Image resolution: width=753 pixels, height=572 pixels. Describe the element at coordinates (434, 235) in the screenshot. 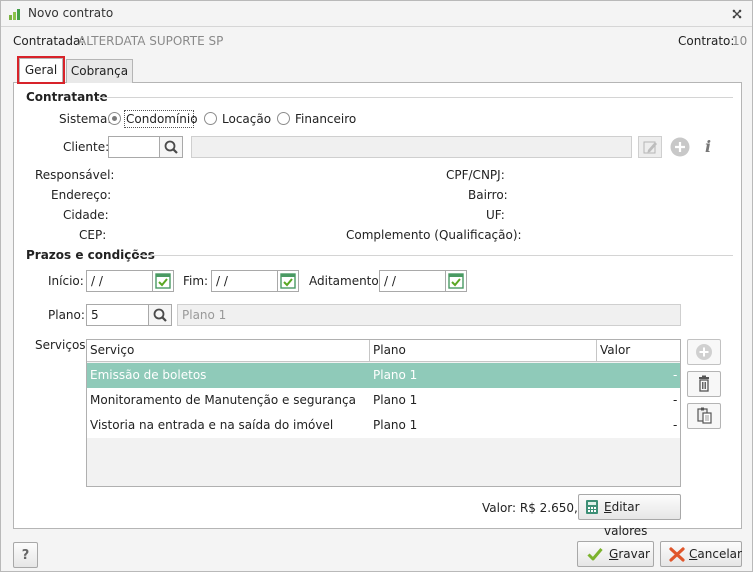

I see `complemento-label: Complemento (Qualificação):` at that location.